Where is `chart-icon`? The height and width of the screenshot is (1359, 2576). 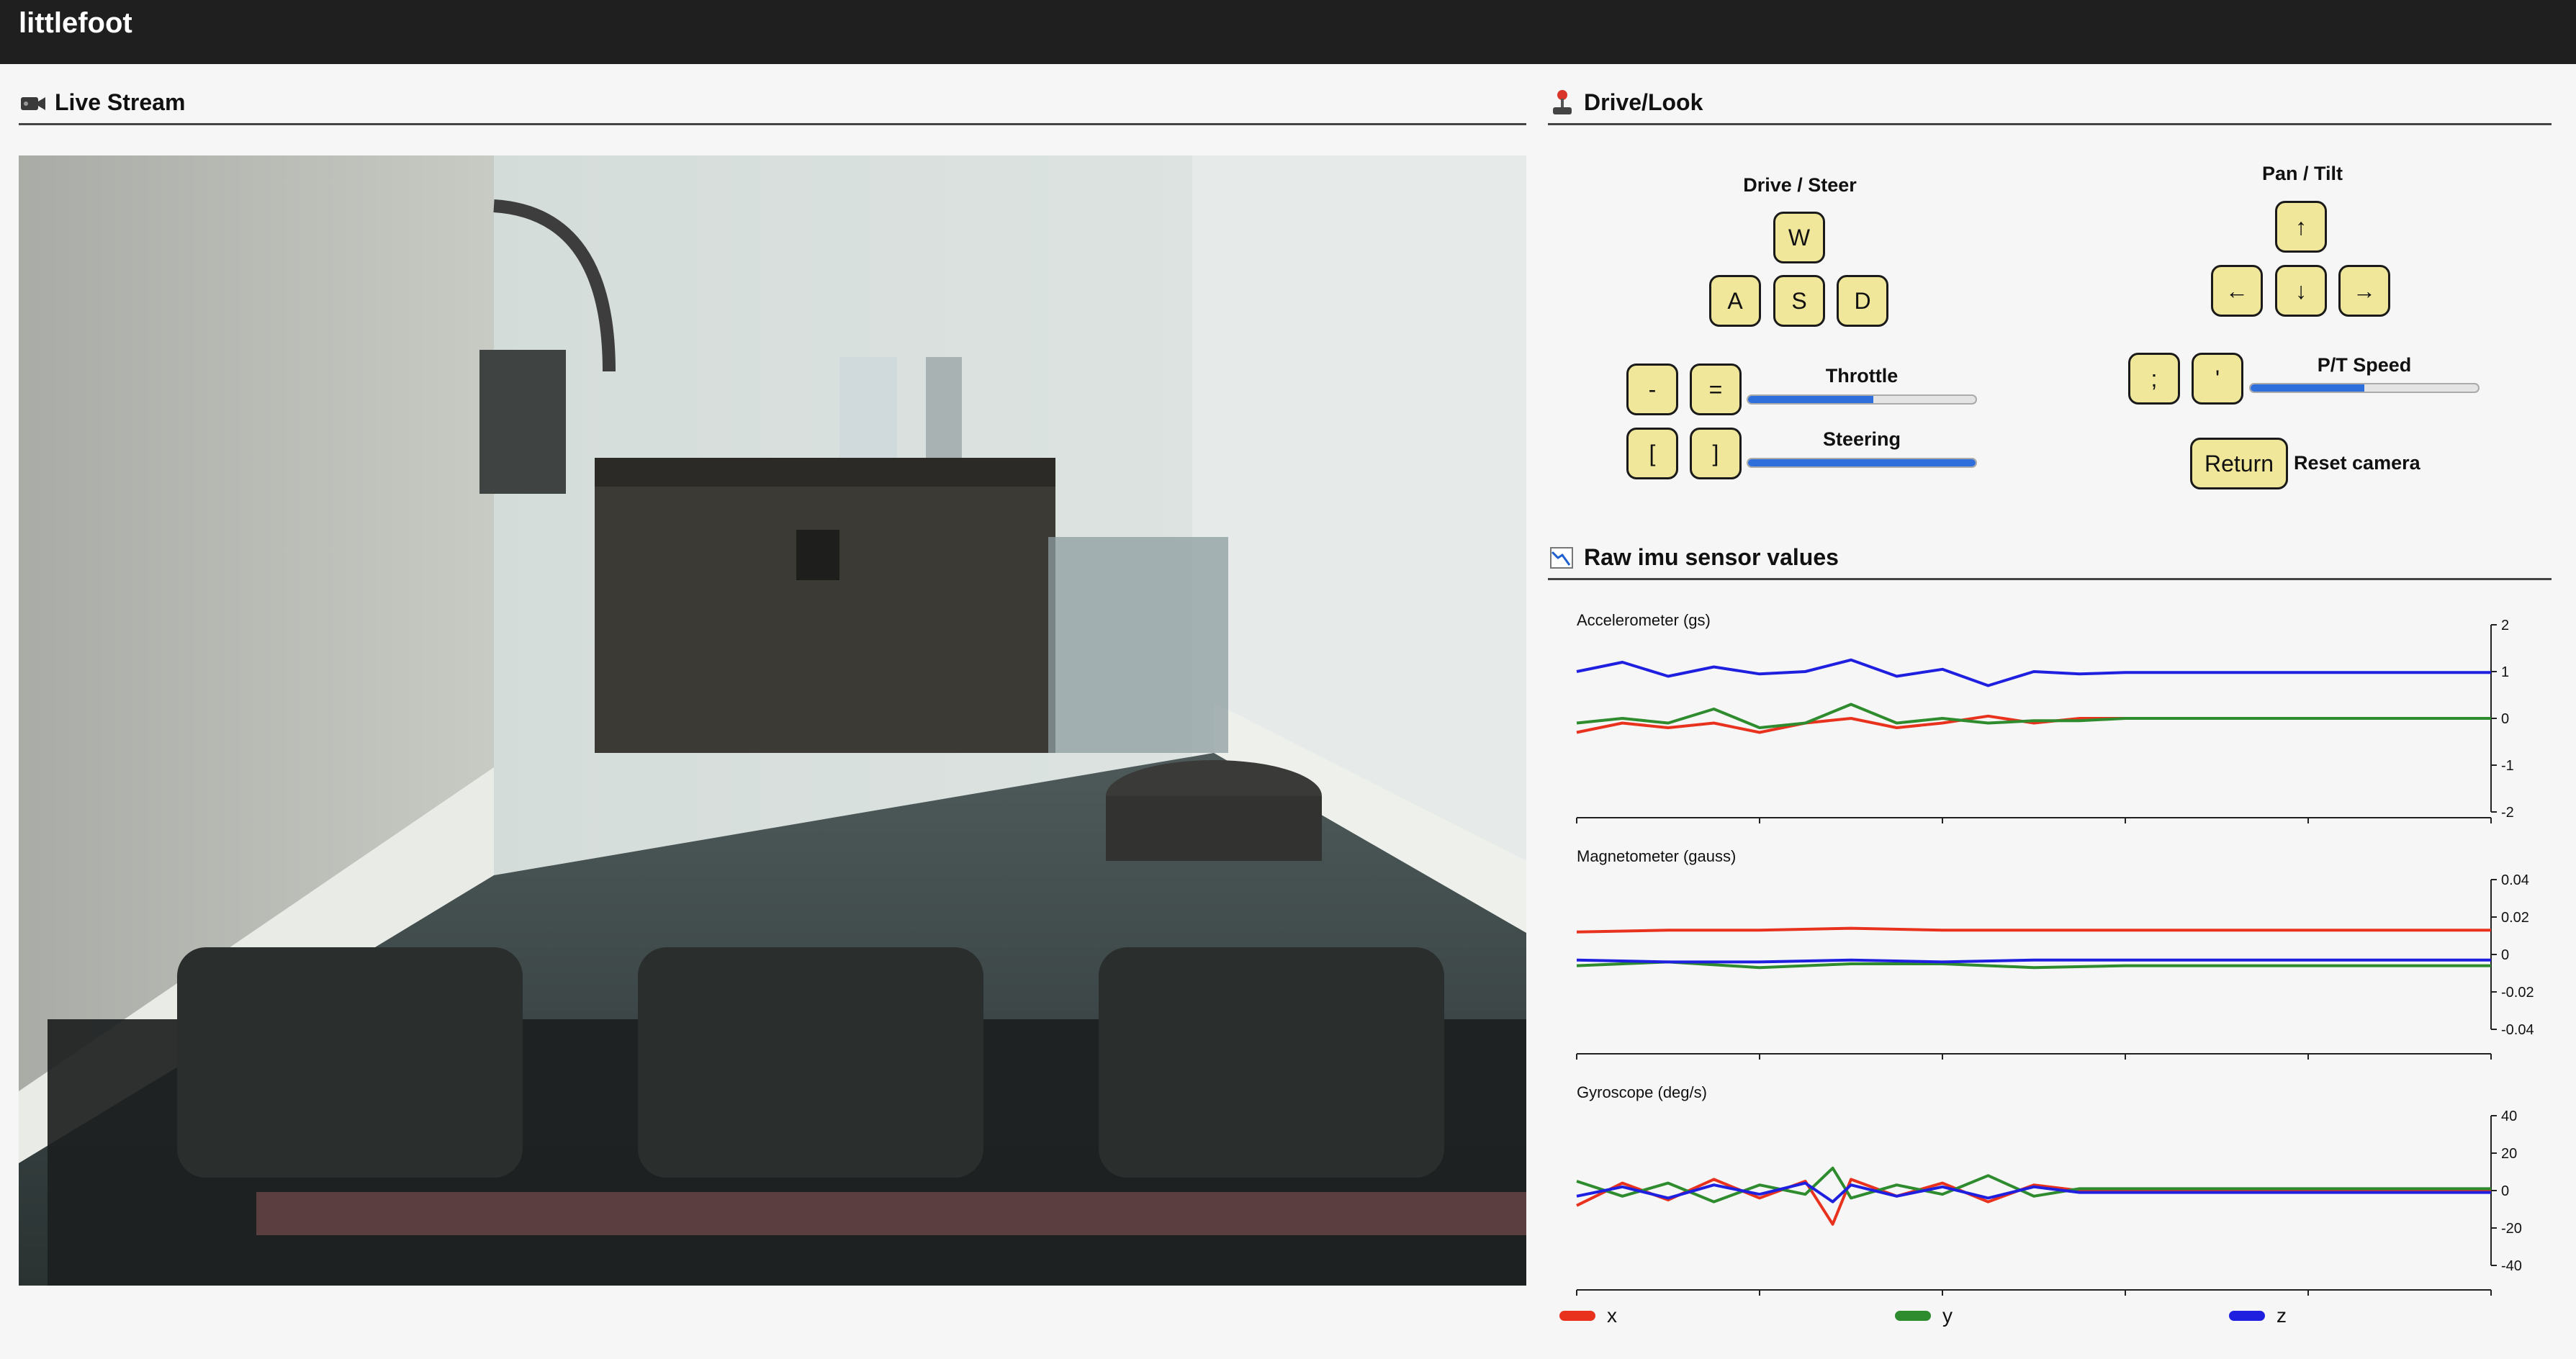
chart-icon is located at coordinates (1562, 557).